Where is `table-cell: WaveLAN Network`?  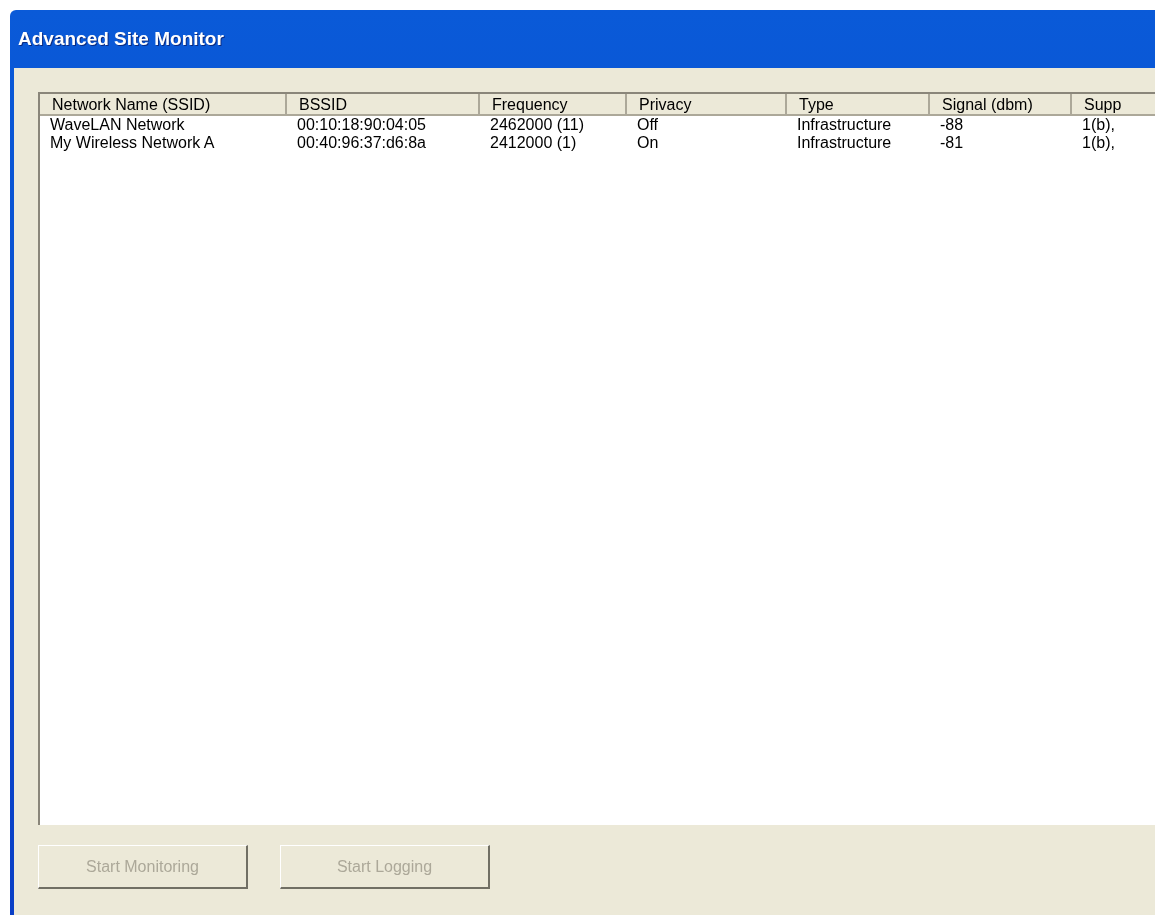
table-cell: WaveLAN Network is located at coordinates (117, 124).